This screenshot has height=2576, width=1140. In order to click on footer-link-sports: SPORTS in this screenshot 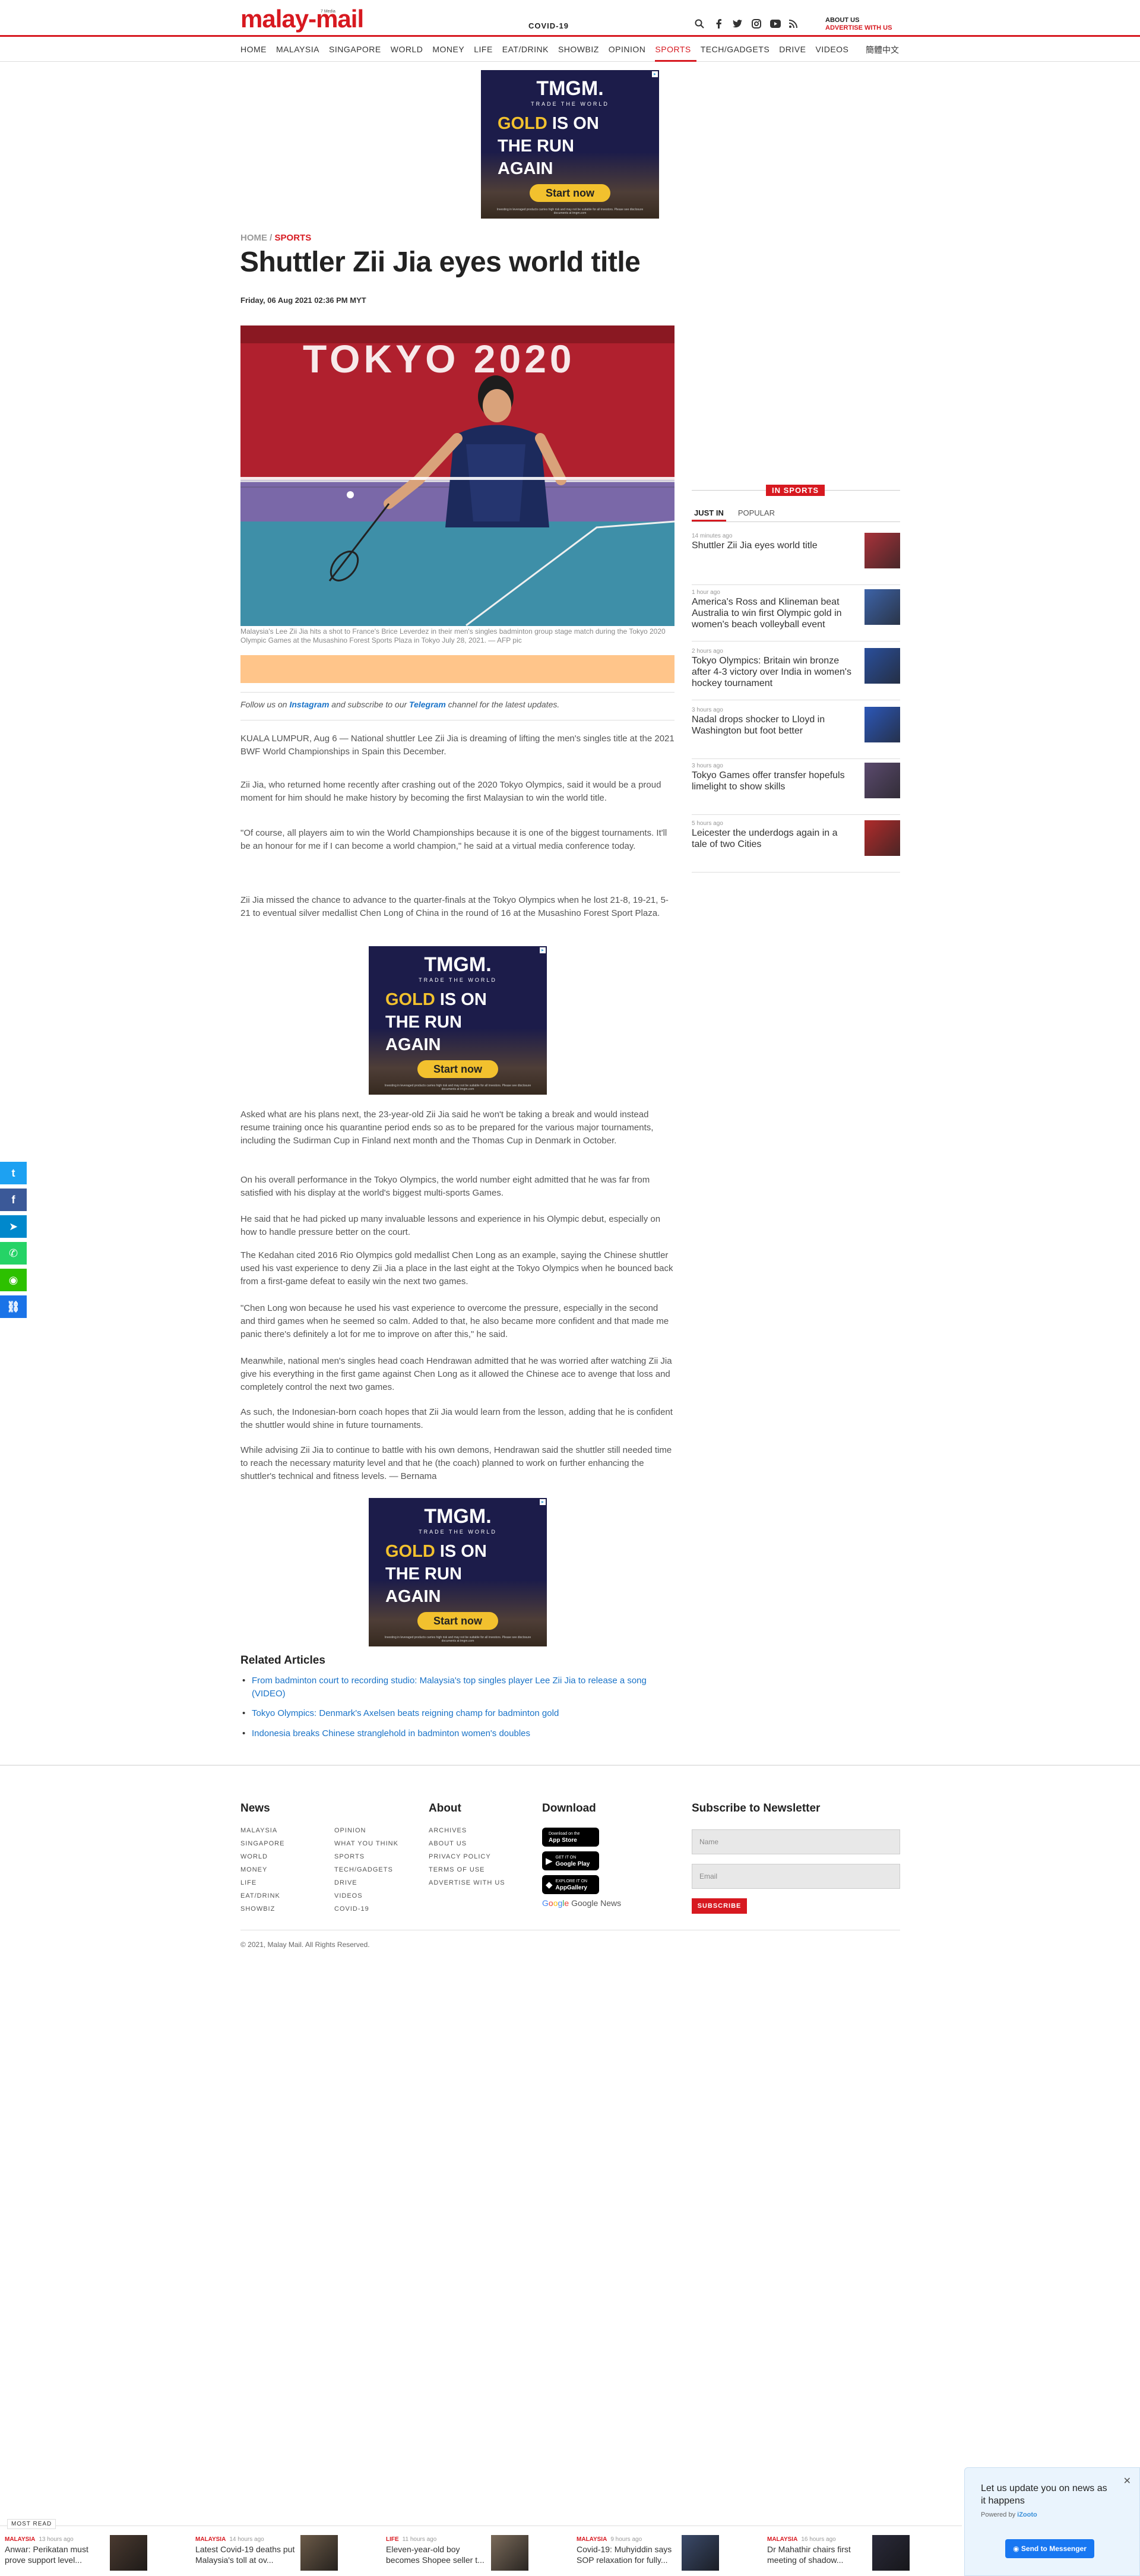, I will do `click(366, 1856)`.